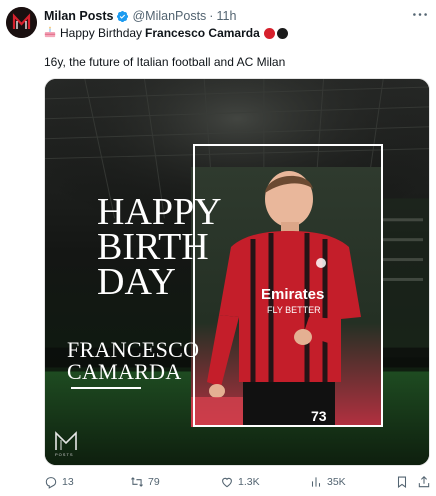  Describe the element at coordinates (202, 33) in the screenshot. I see `player-name-text: Francesco Camarda` at that location.